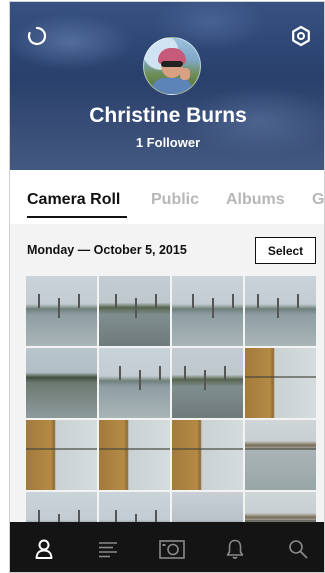 The image size is (325, 573). What do you see at coordinates (172, 549) in the screenshot?
I see `camera-icon` at bounding box center [172, 549].